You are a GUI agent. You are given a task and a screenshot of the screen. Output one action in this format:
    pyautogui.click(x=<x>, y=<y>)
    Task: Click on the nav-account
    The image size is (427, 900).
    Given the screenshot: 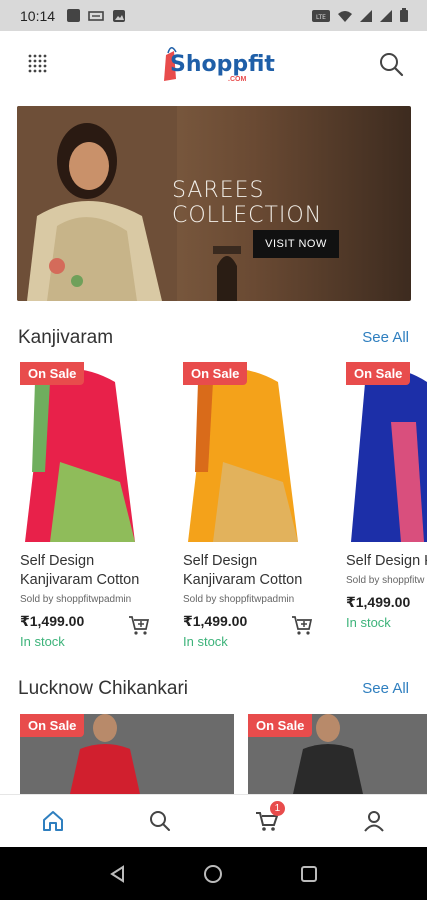 What is the action you would take?
    pyautogui.click(x=374, y=821)
    